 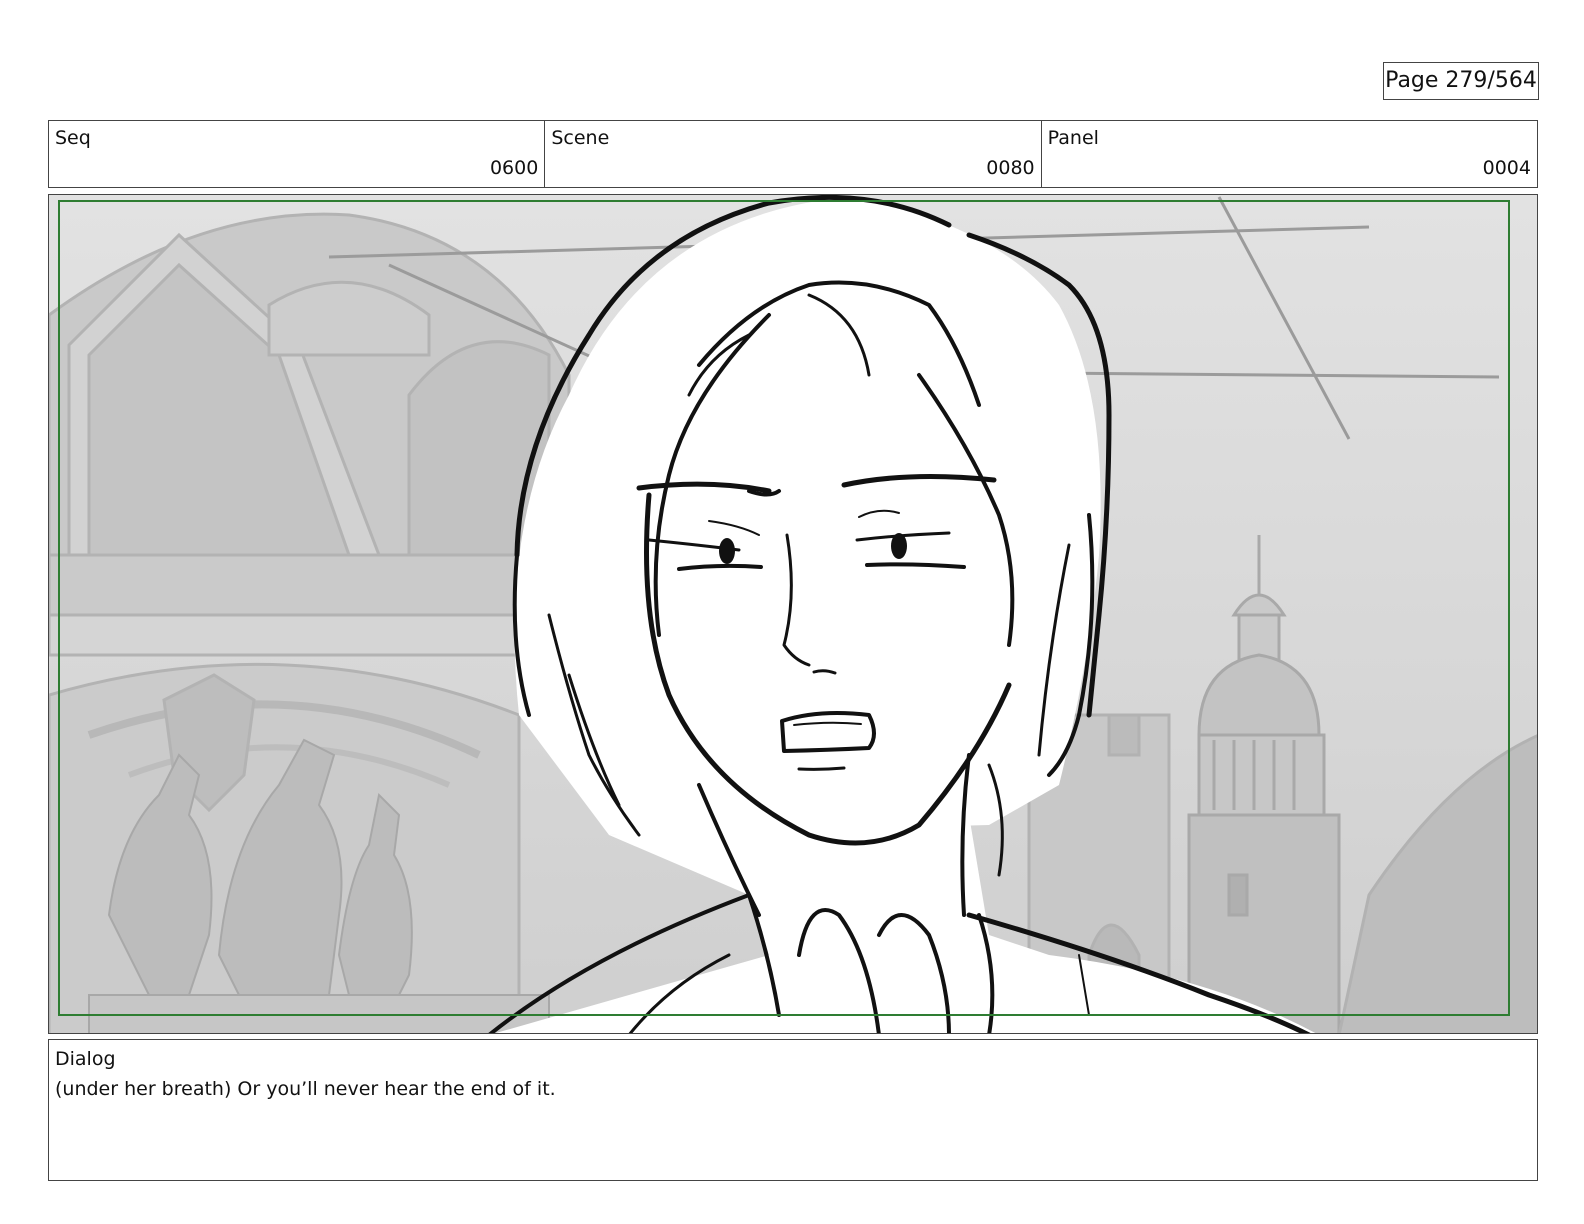 What do you see at coordinates (514, 168) in the screenshot?
I see `seq-value: 0600` at bounding box center [514, 168].